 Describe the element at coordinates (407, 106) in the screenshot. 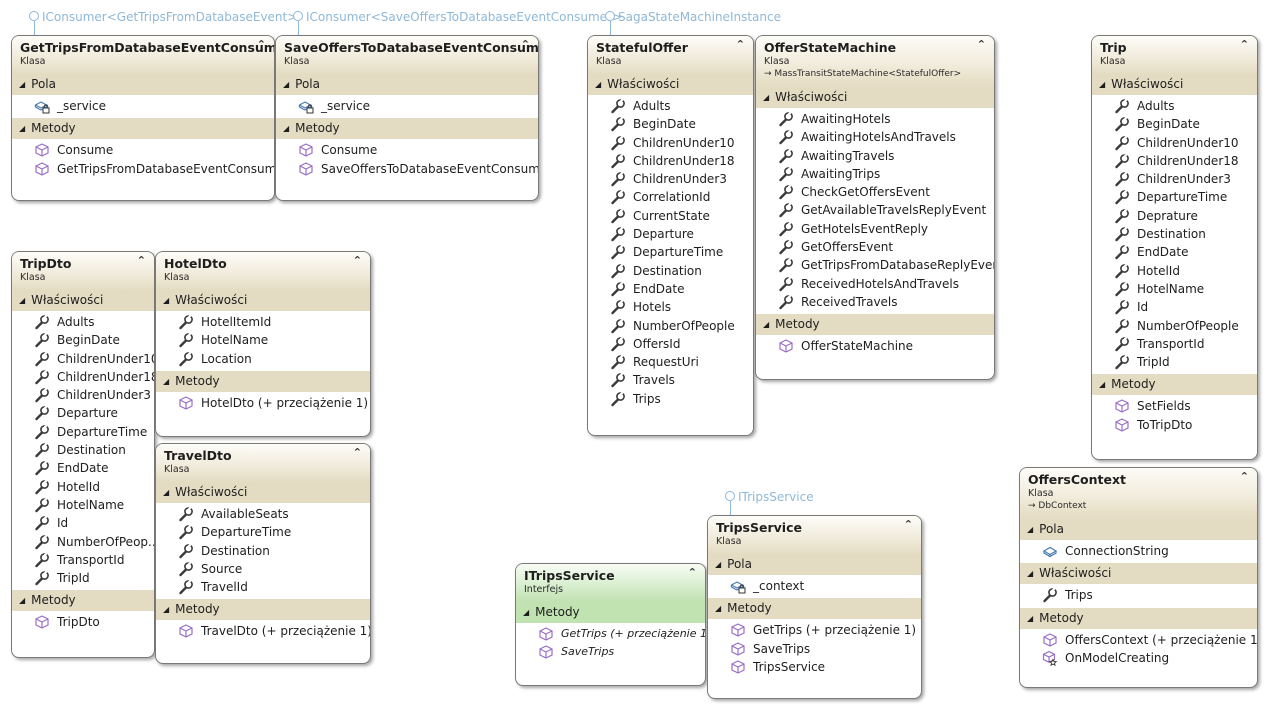

I see `member-item: _service` at that location.